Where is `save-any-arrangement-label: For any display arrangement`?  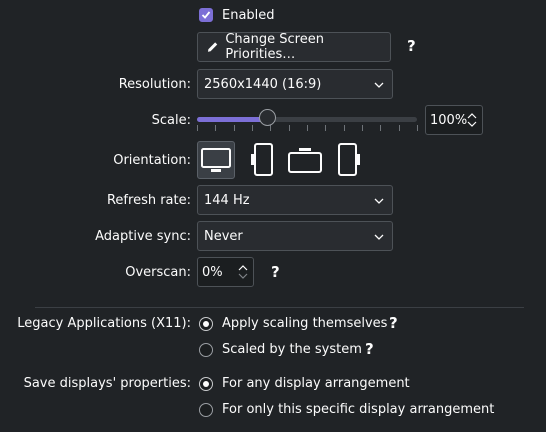
save-any-arrangement-label: For any display arrangement is located at coordinates (316, 383).